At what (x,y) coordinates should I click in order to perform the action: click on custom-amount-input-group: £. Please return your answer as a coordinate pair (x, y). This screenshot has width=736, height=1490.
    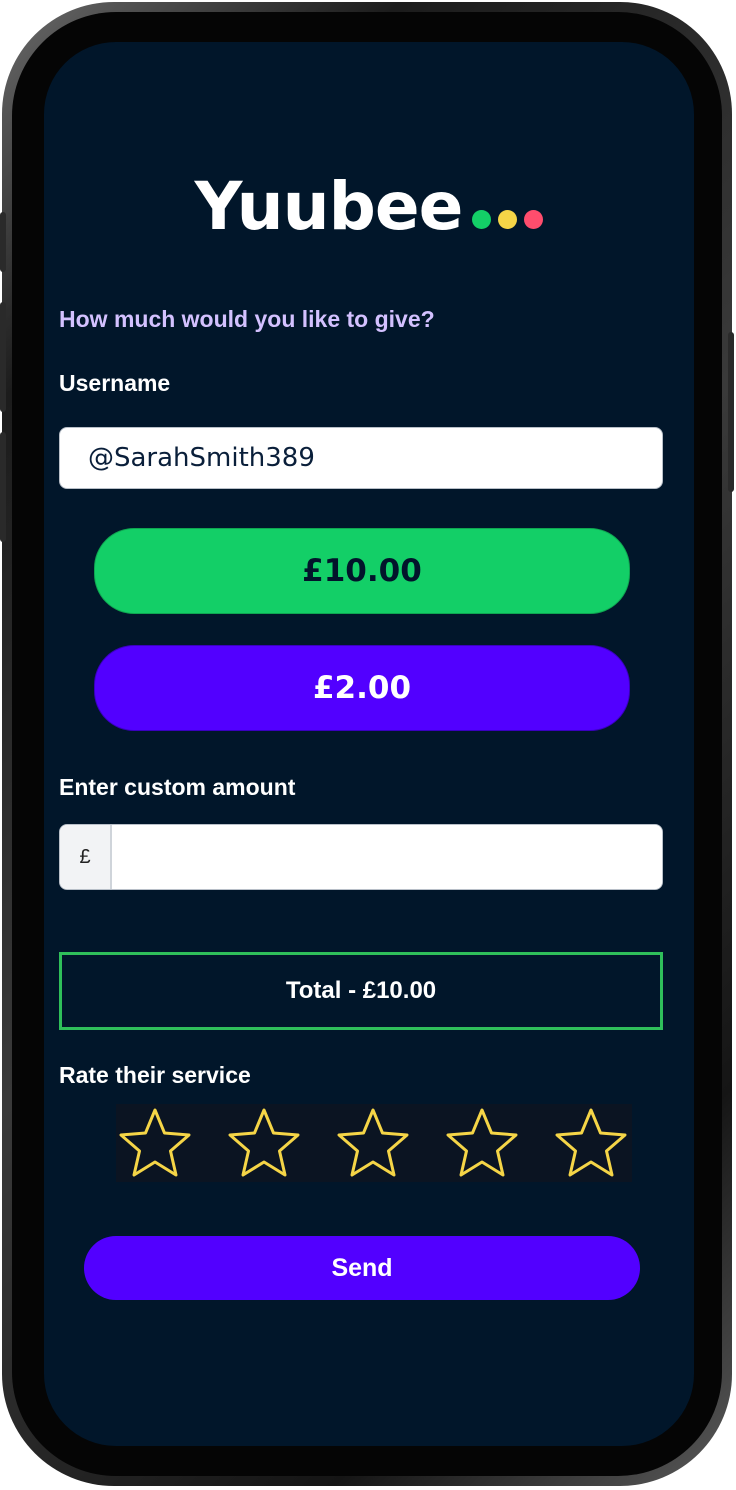
    Looking at the image, I should click on (361, 857).